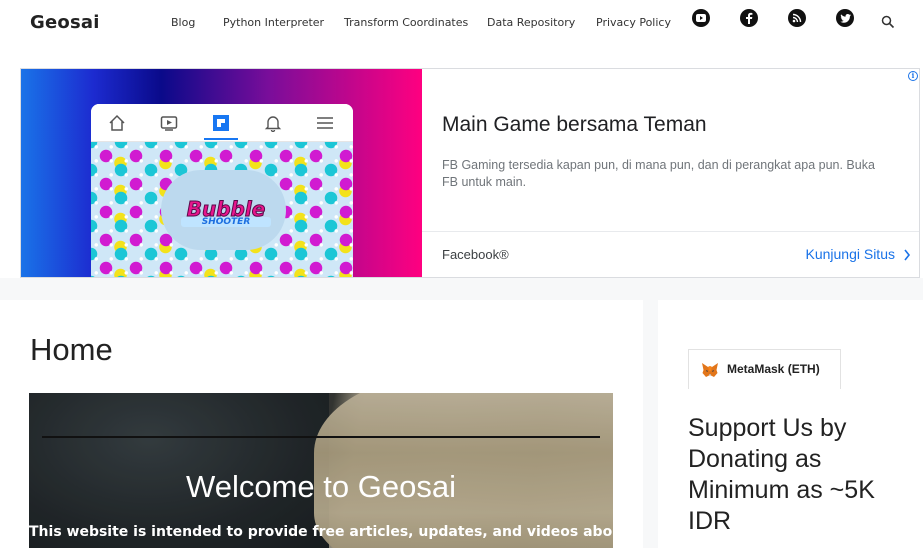  I want to click on rss-icon, so click(797, 18).